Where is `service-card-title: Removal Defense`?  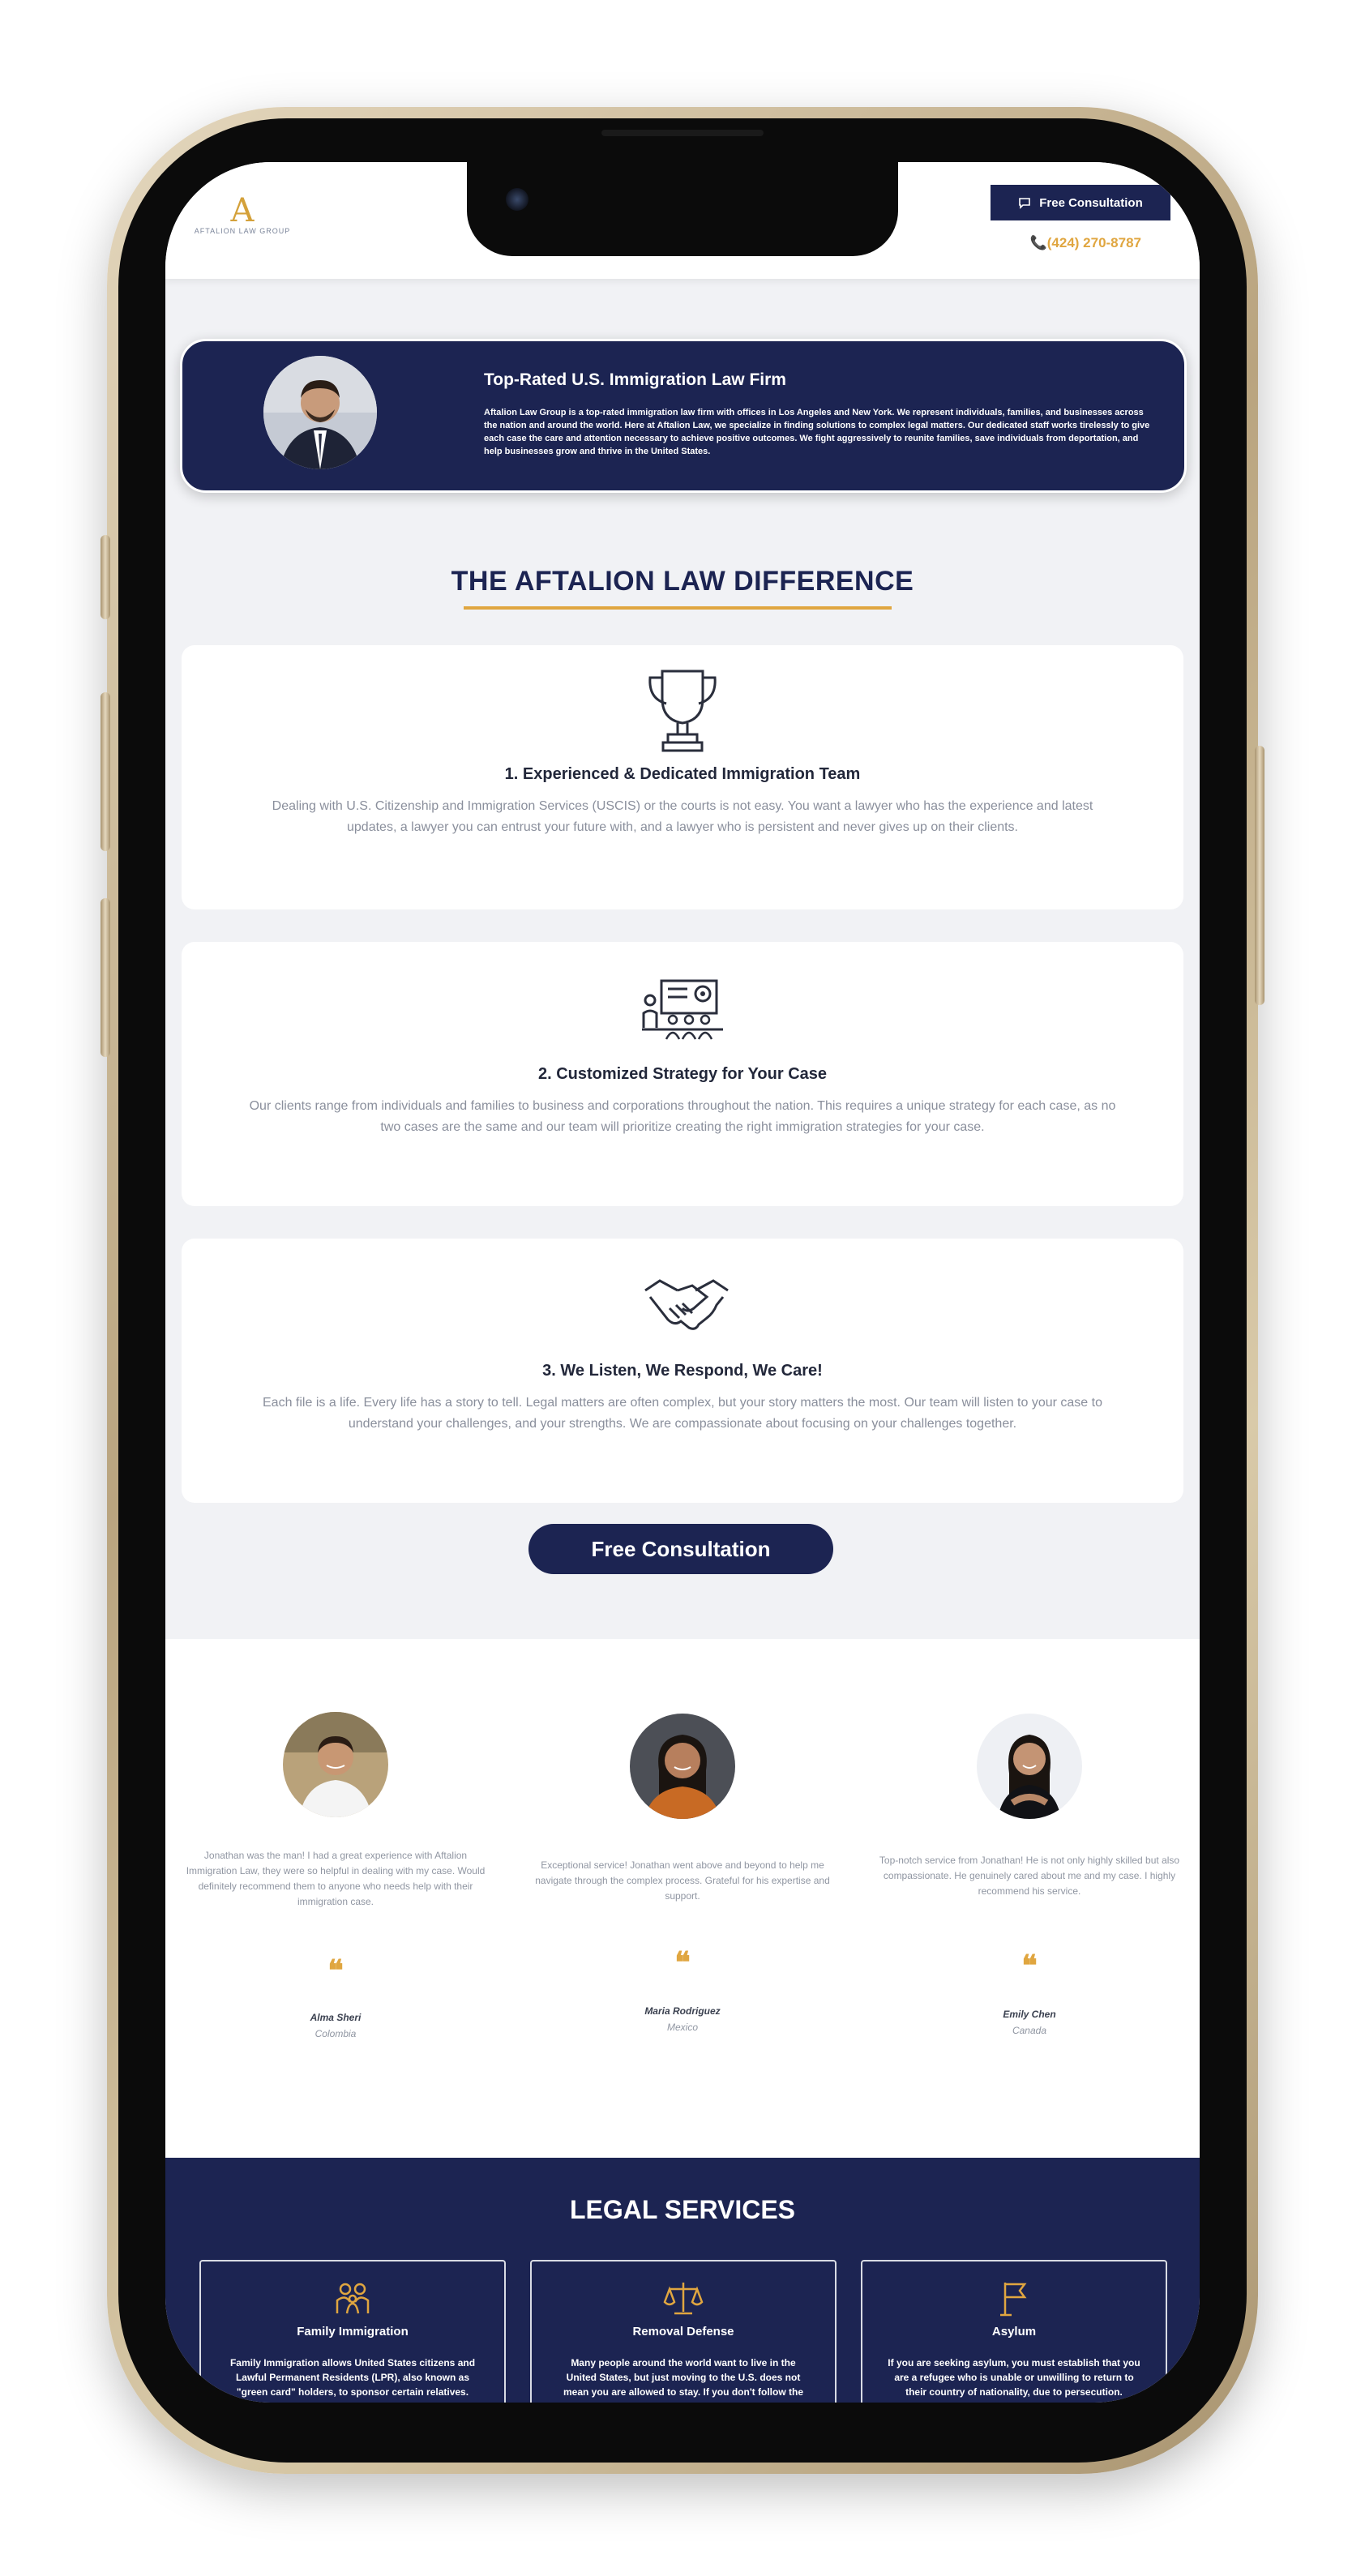 service-card-title: Removal Defense is located at coordinates (683, 2332).